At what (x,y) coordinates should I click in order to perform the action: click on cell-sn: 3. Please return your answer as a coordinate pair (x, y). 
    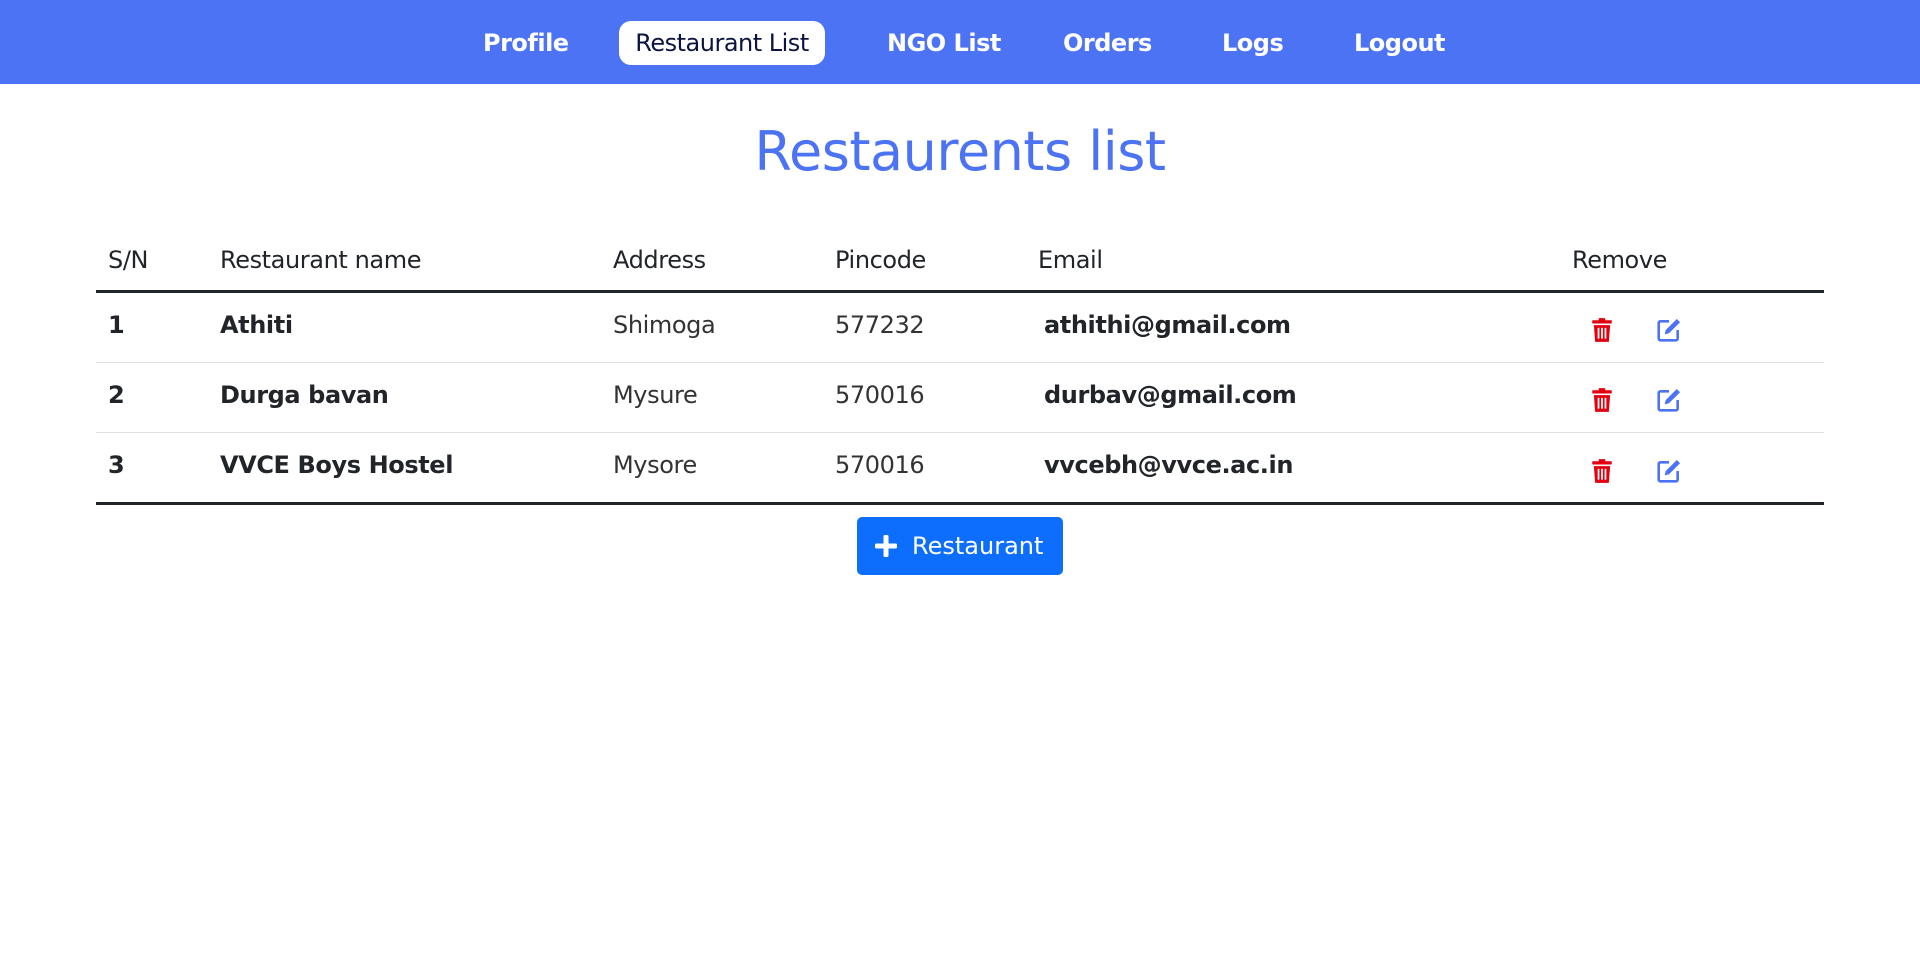
    Looking at the image, I should click on (116, 465).